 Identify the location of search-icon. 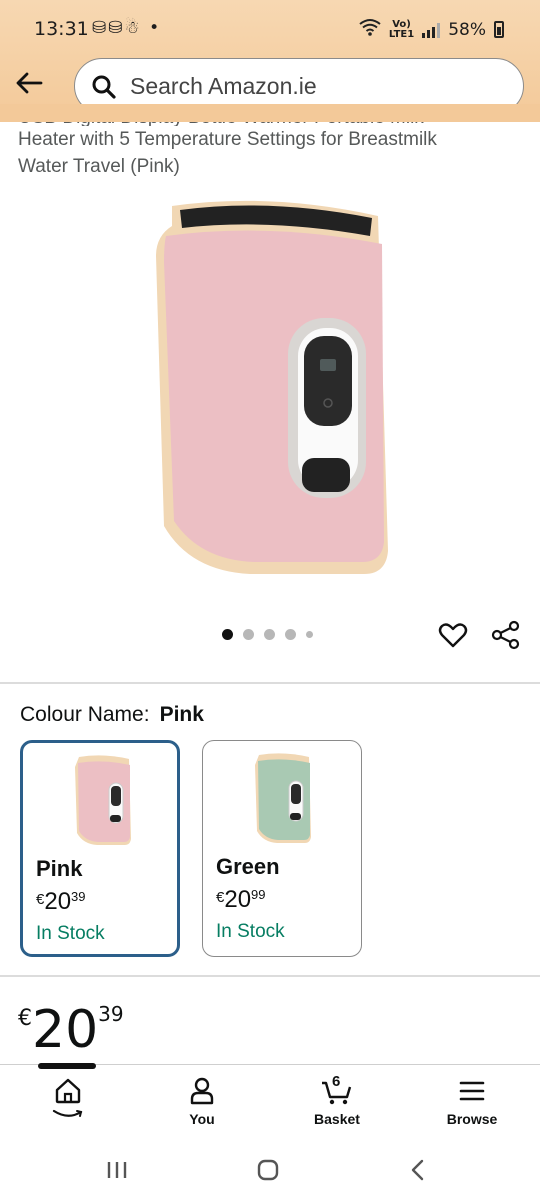
(104, 87).